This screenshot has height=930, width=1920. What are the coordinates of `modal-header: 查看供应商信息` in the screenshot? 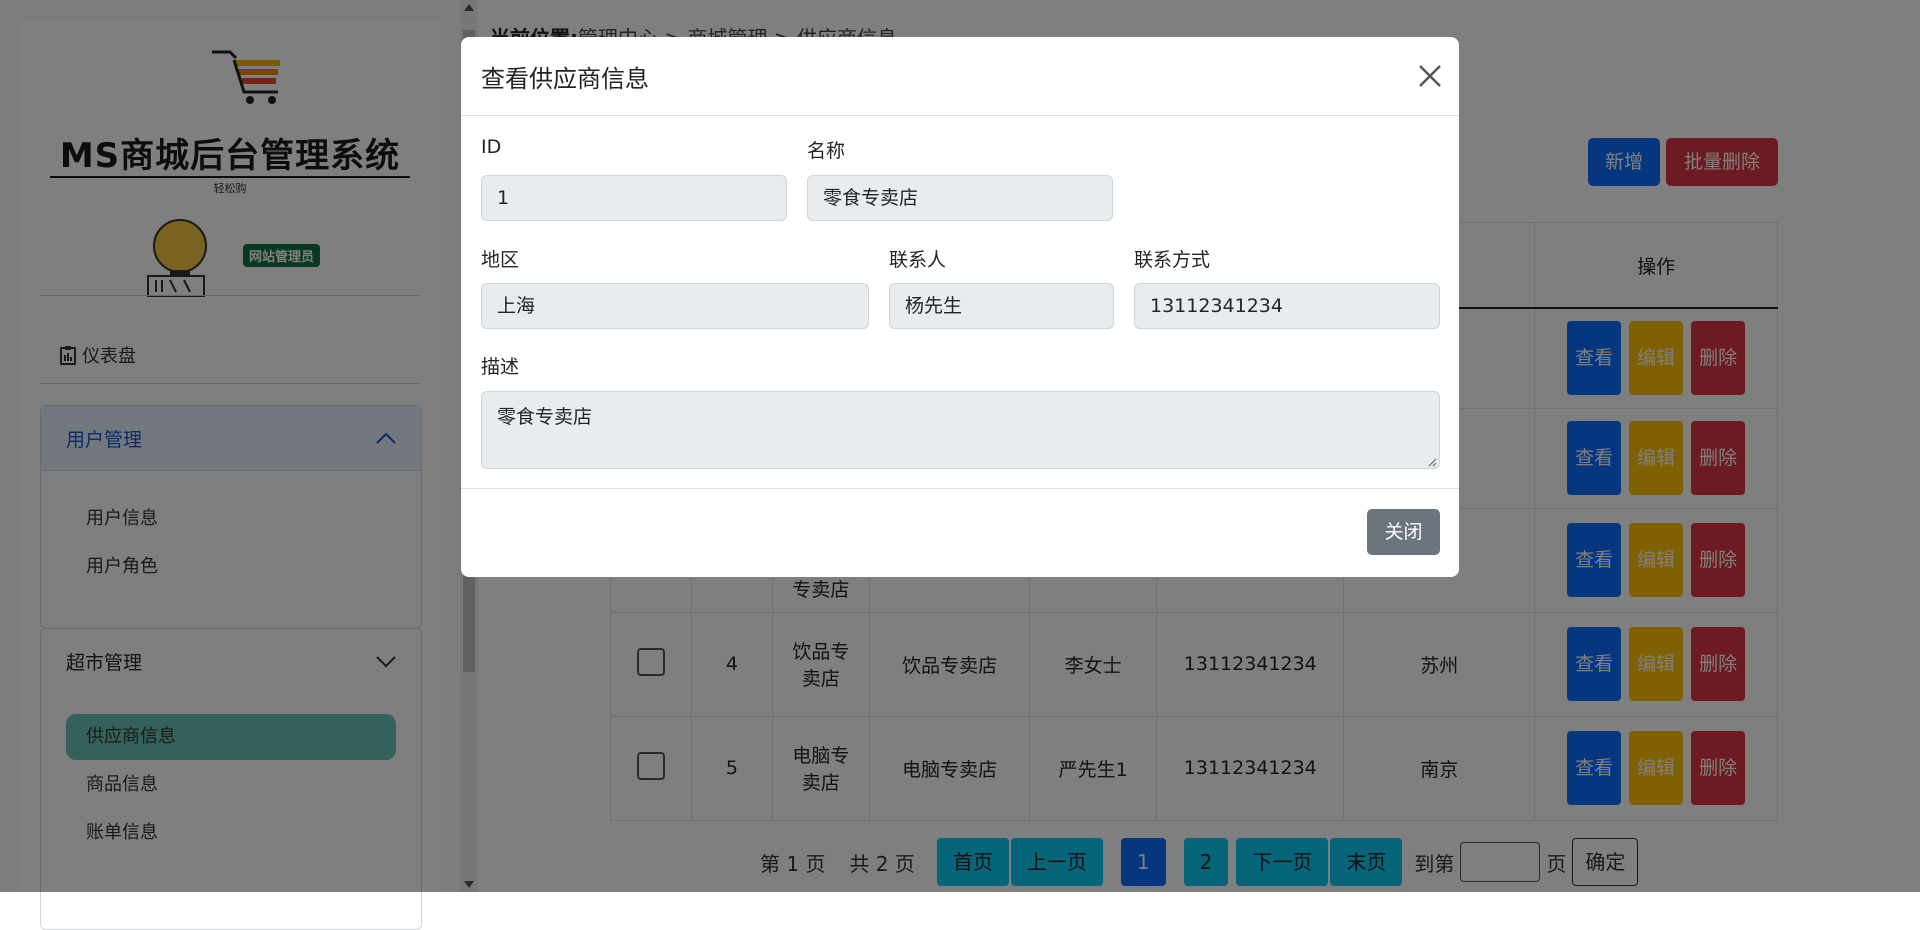 It's located at (960, 76).